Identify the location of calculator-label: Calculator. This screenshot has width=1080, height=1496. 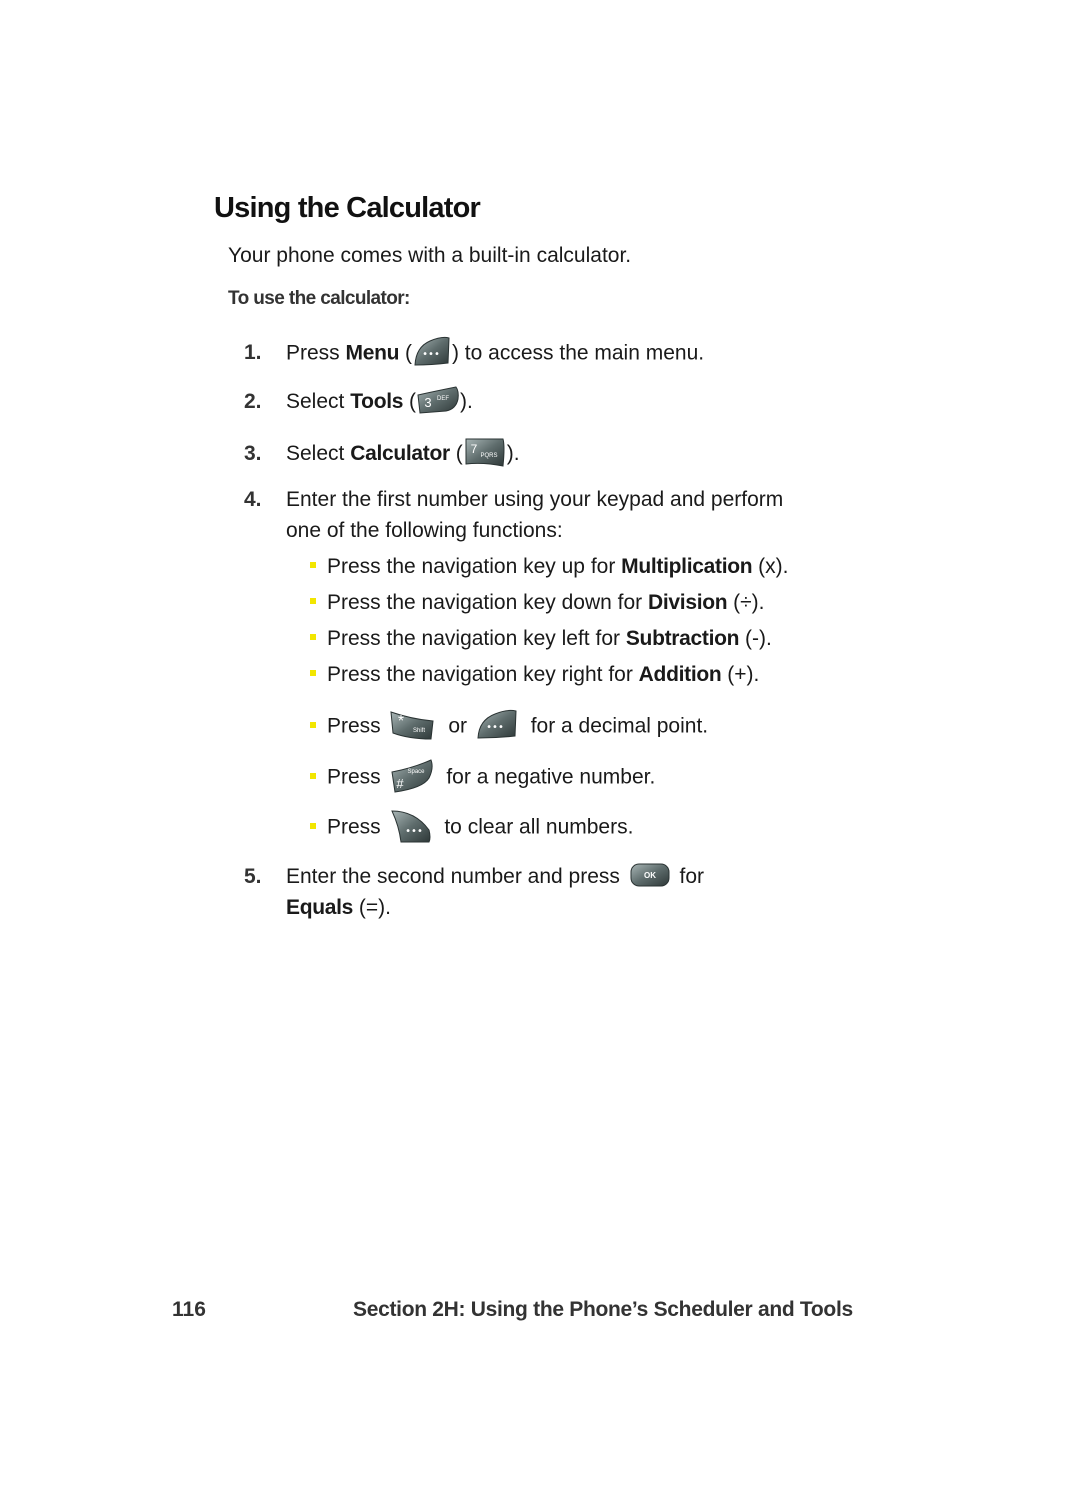
(400, 453).